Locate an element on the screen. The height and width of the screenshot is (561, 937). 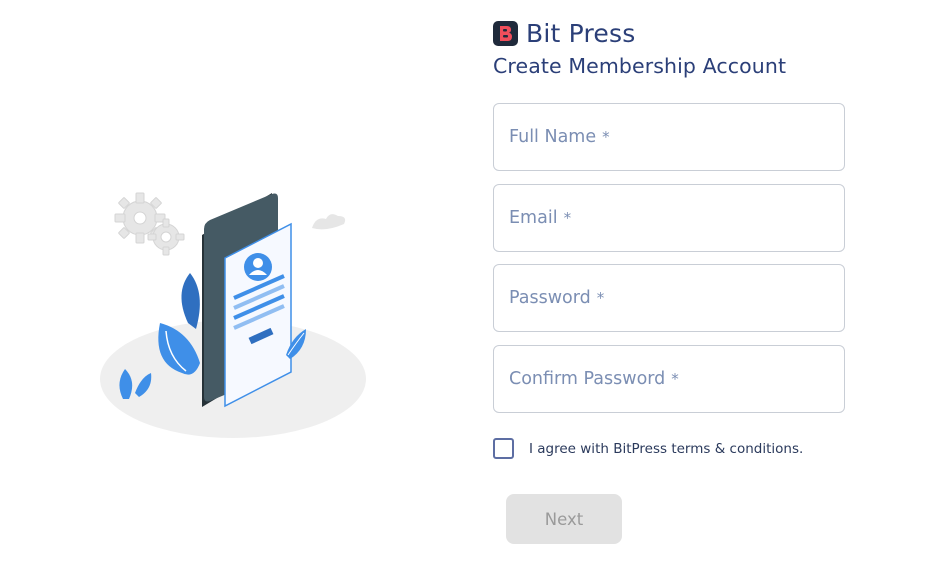
next-button: Next is located at coordinates (564, 519).